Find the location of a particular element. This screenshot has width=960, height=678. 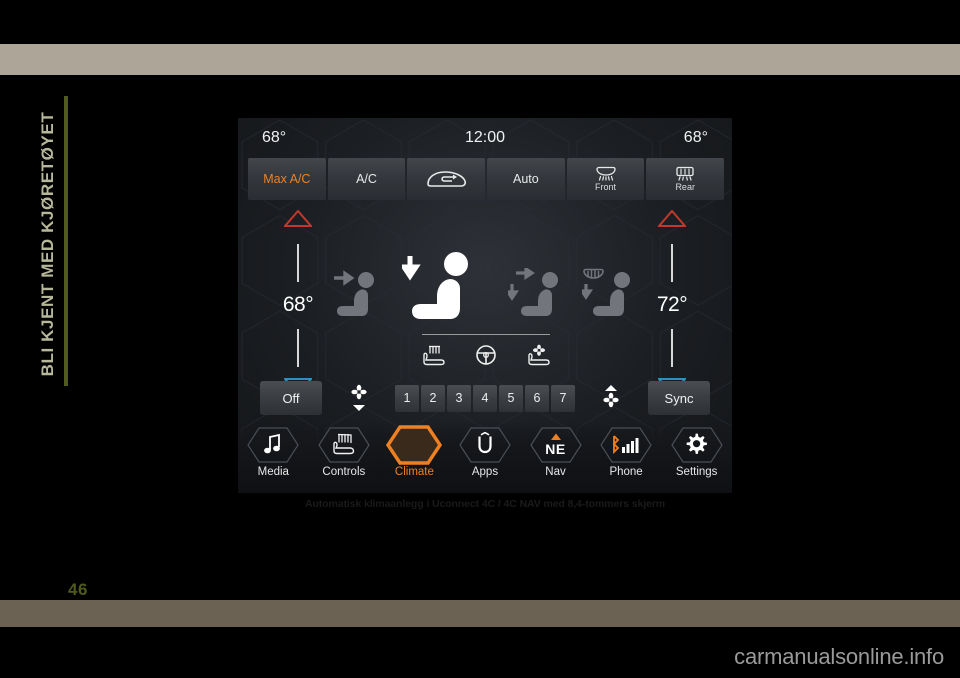

fan-step: 2 is located at coordinates (433, 398).